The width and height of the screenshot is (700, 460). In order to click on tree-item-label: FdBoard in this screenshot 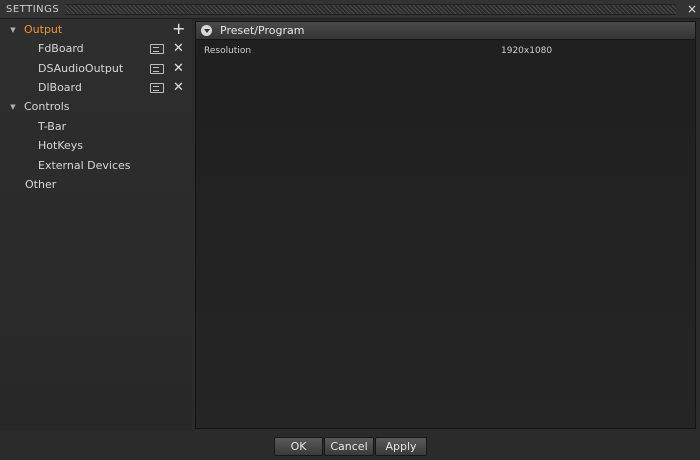, I will do `click(61, 48)`.